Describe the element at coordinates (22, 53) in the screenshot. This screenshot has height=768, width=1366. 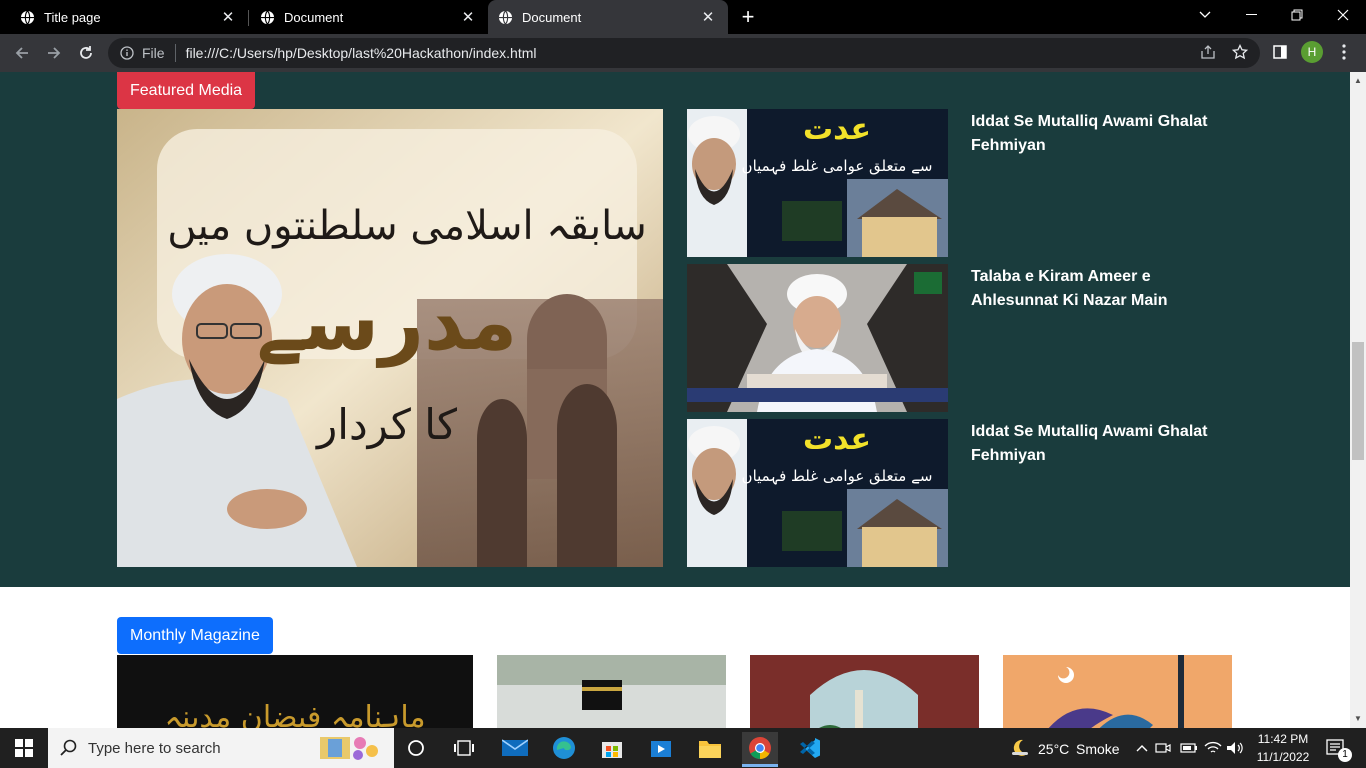
I see `back-icon` at that location.